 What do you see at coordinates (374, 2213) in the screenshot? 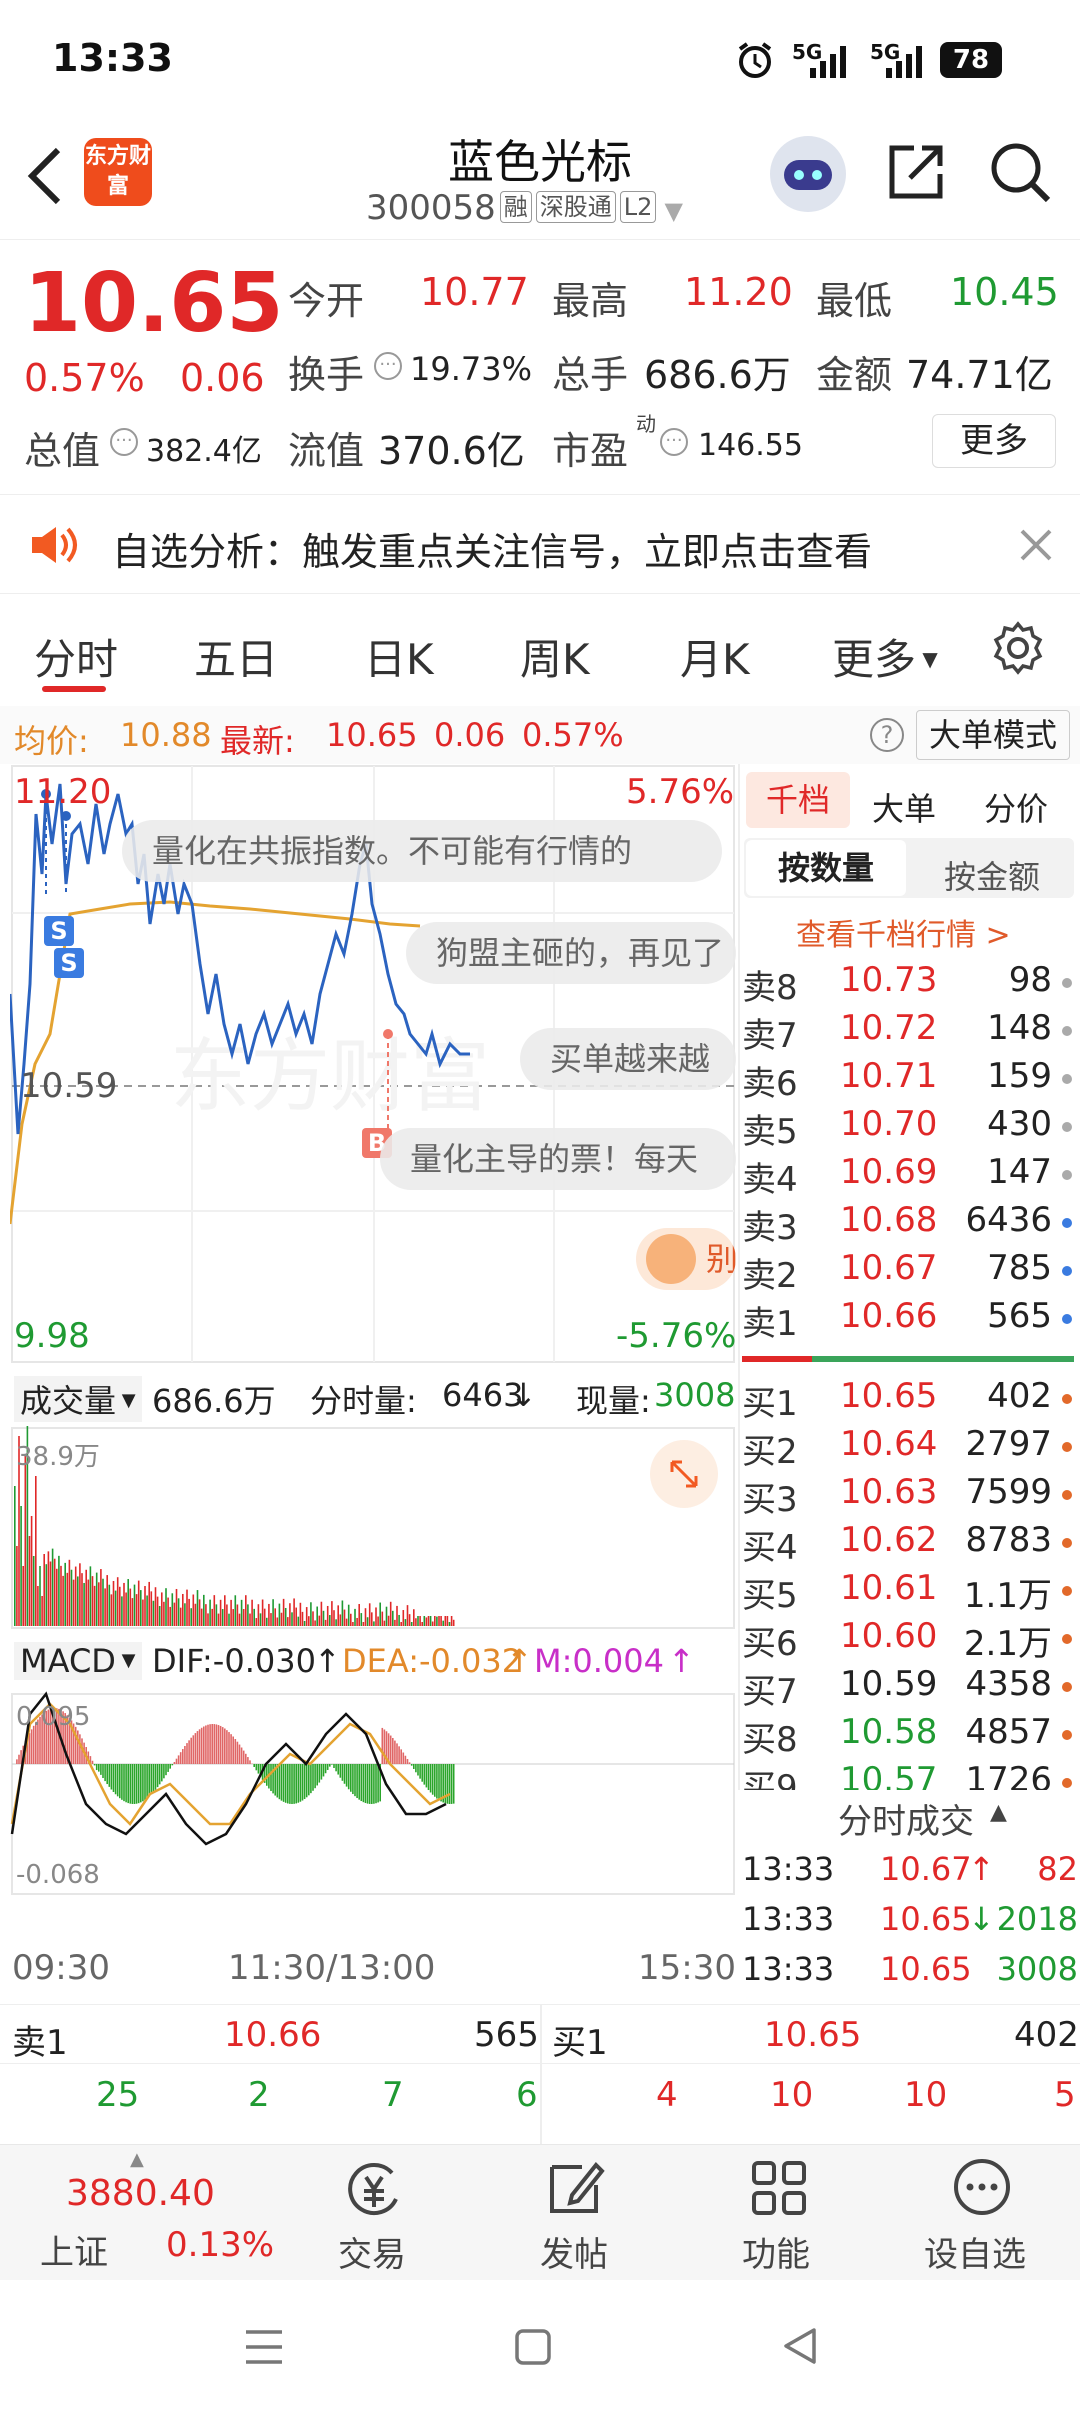
I see `trade-button: 交易` at bounding box center [374, 2213].